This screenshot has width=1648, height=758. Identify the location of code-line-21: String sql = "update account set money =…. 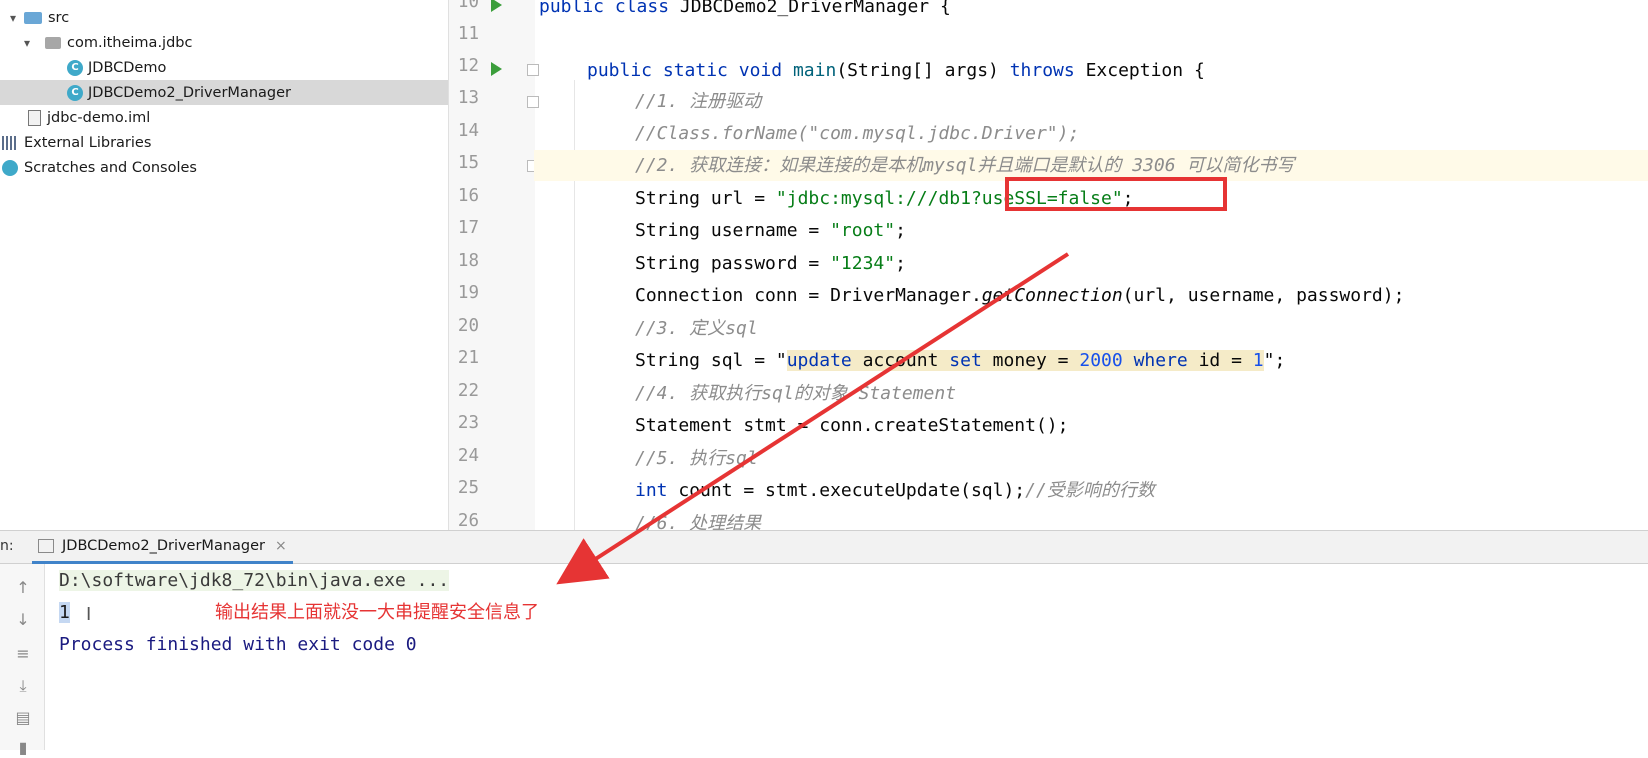
(960, 360).